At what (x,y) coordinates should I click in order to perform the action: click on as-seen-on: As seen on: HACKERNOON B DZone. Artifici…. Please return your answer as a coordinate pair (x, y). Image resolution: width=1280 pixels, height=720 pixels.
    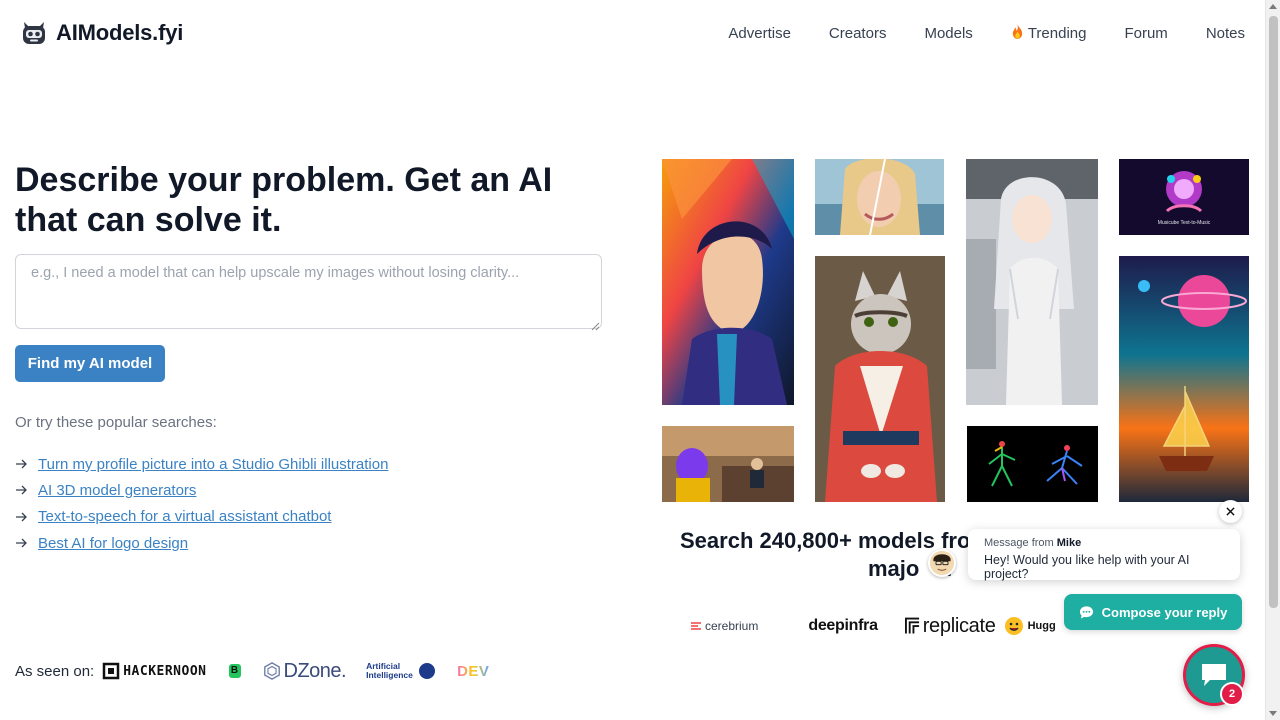
    Looking at the image, I should click on (252, 671).